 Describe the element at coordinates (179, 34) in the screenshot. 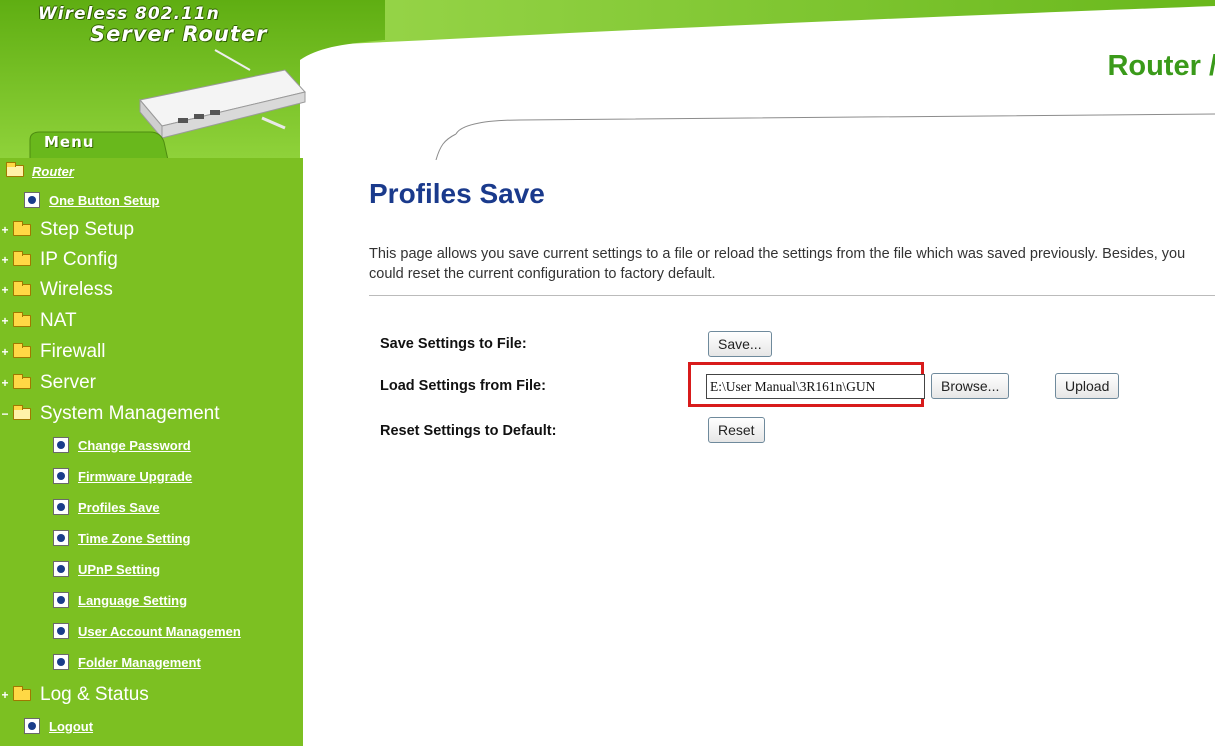

I see `brand-line-2: Server Router` at that location.